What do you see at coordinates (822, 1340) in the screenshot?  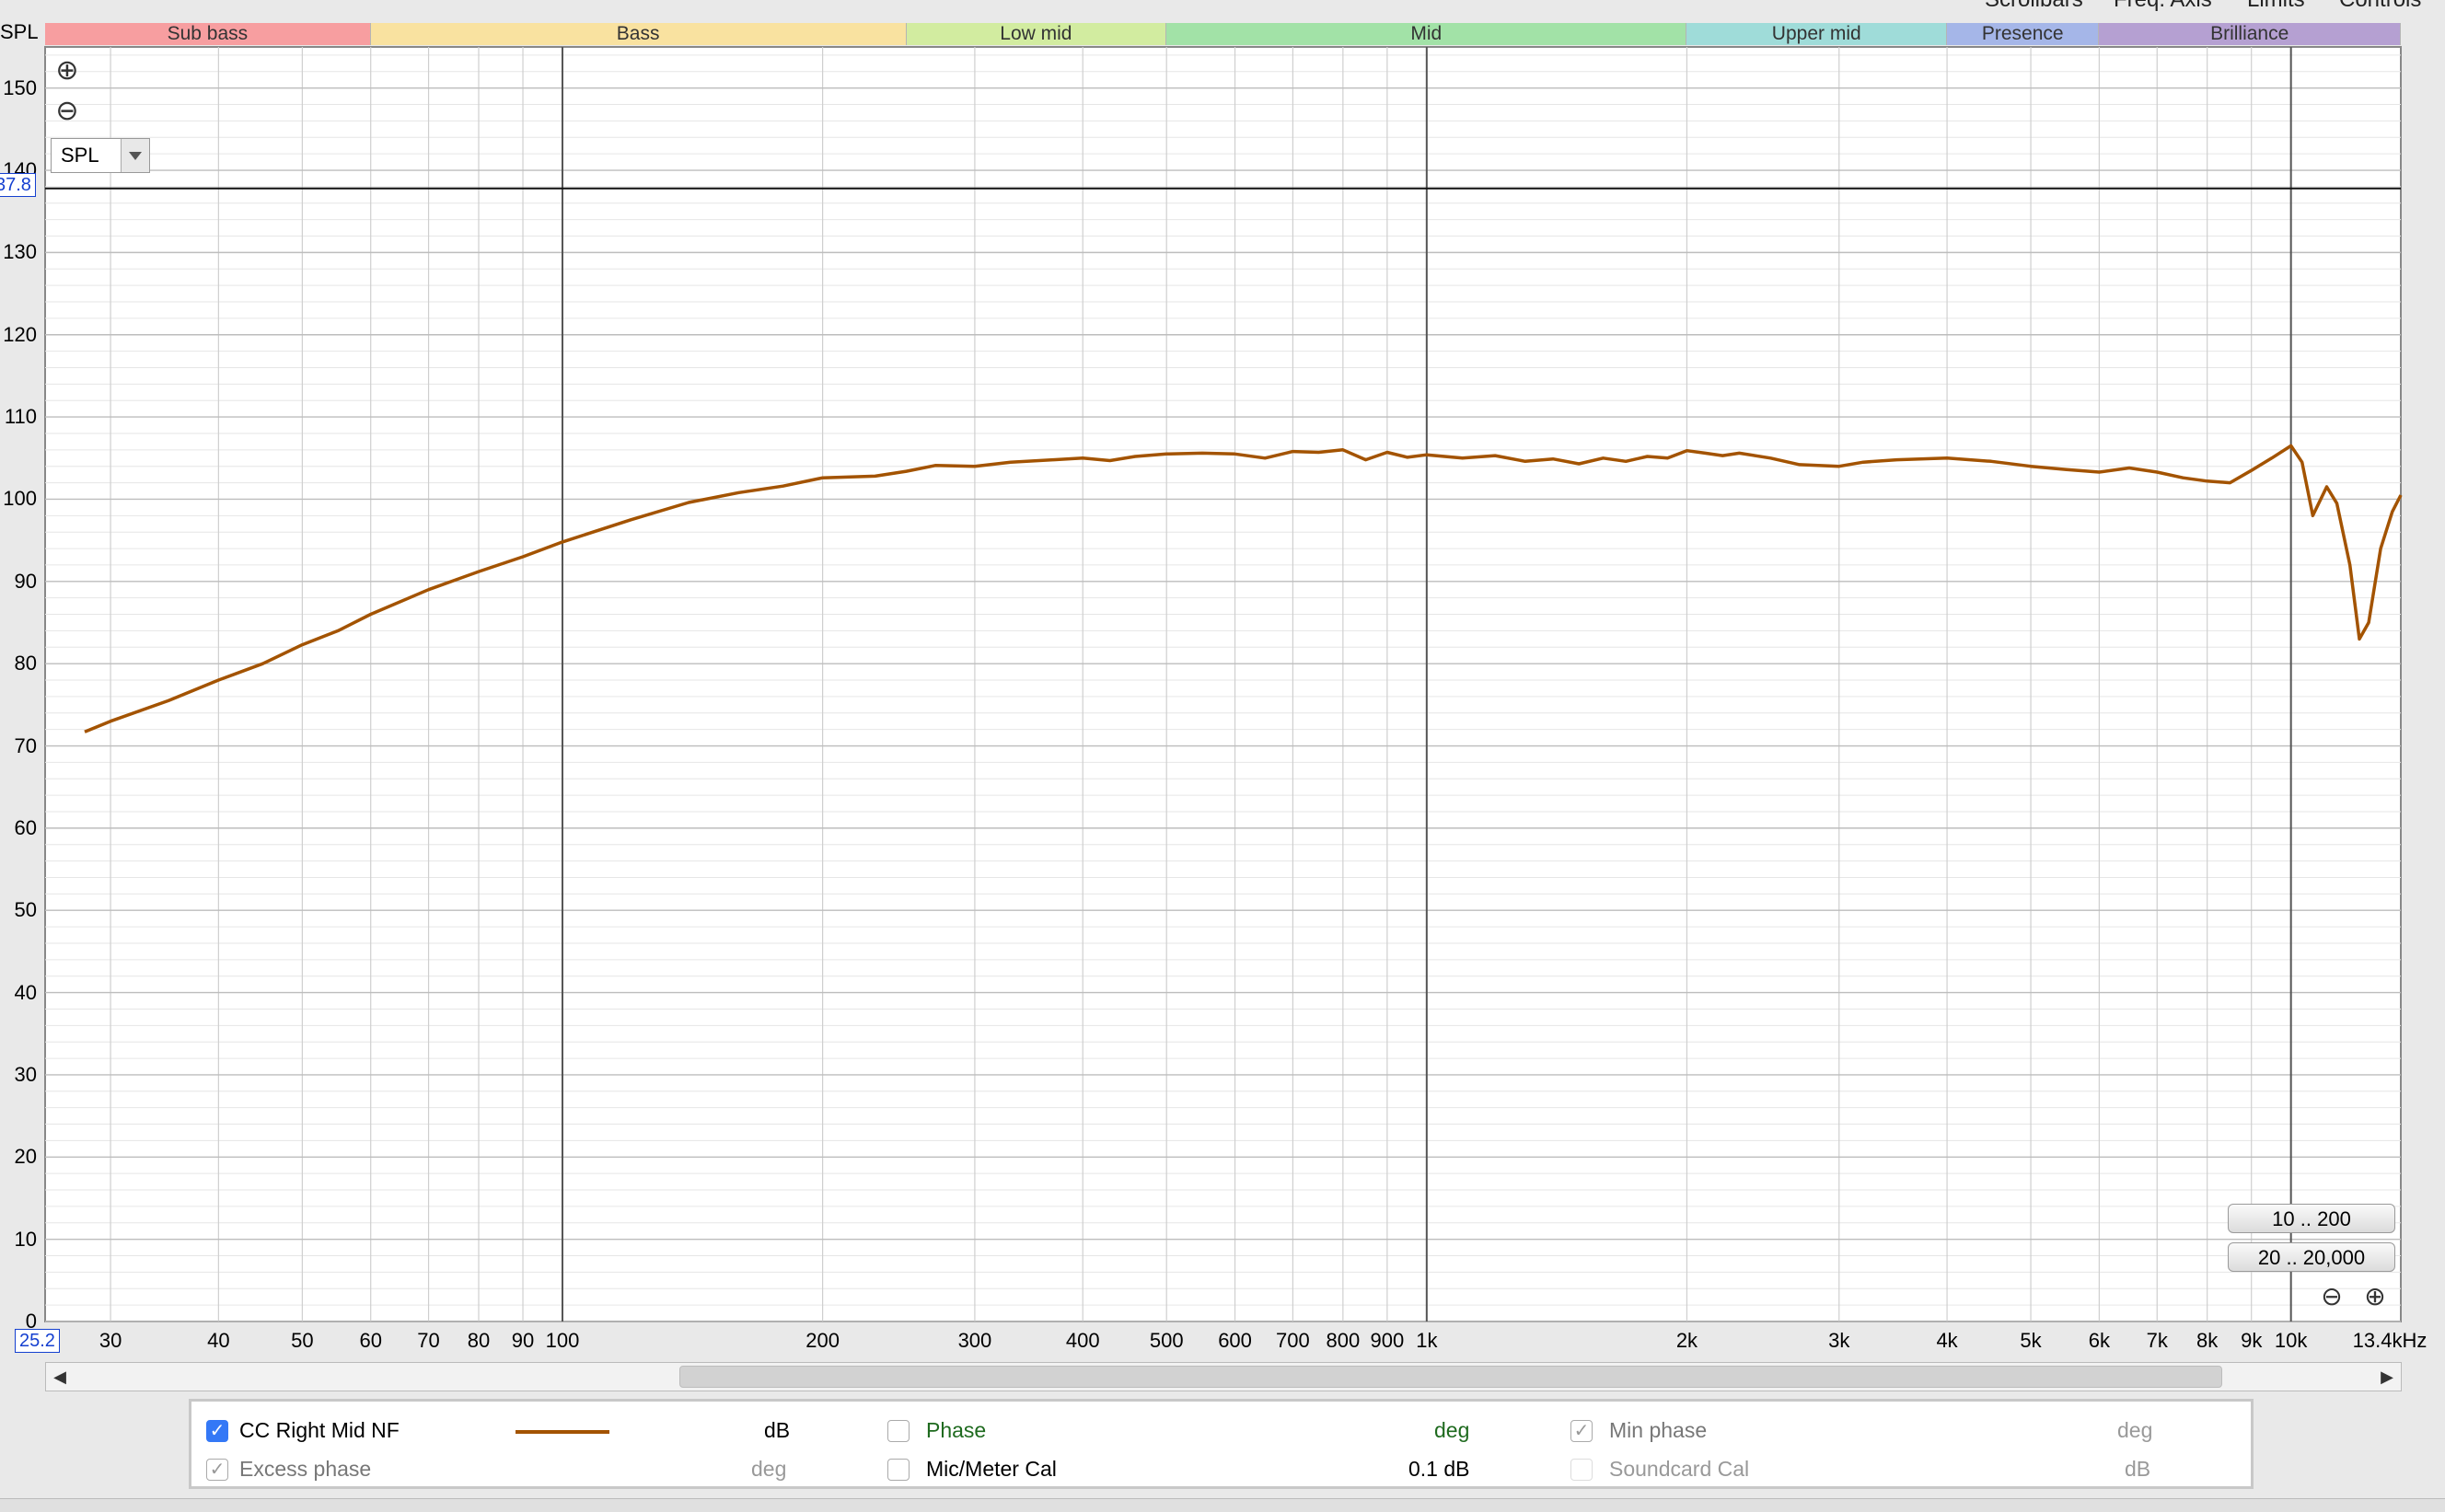 I see `x-tick-label: 200` at bounding box center [822, 1340].